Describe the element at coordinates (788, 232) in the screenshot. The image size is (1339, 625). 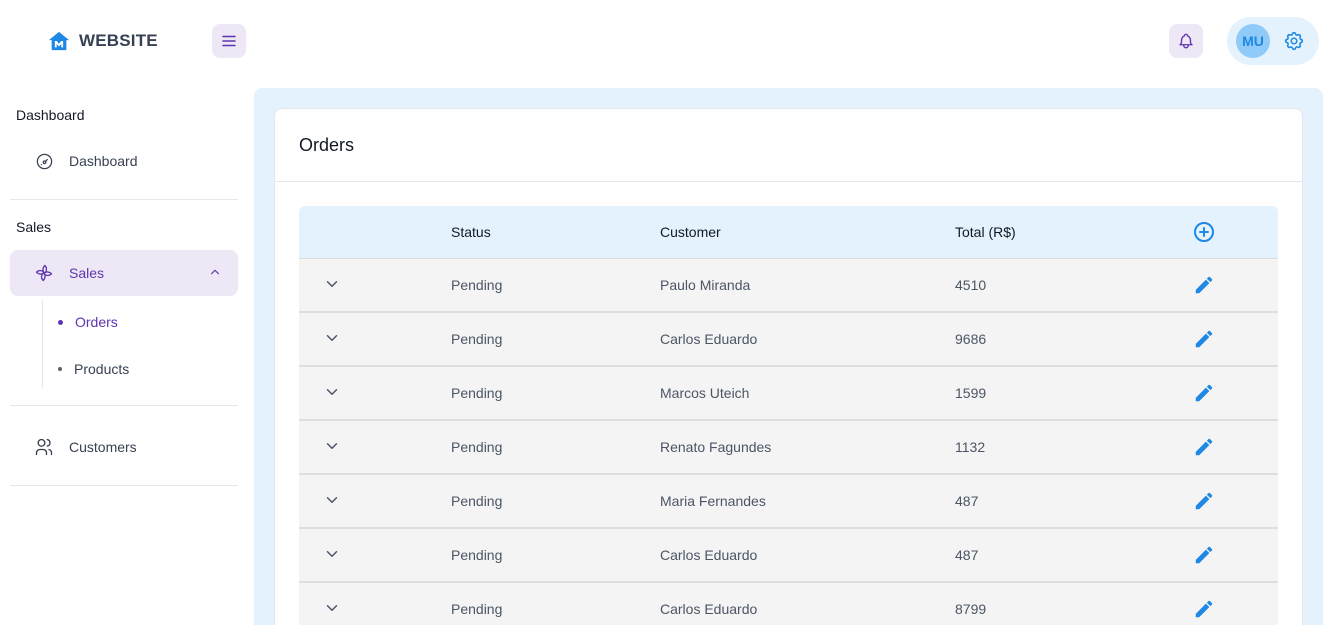
I see `table-header: Status Customer Total (R$)` at that location.